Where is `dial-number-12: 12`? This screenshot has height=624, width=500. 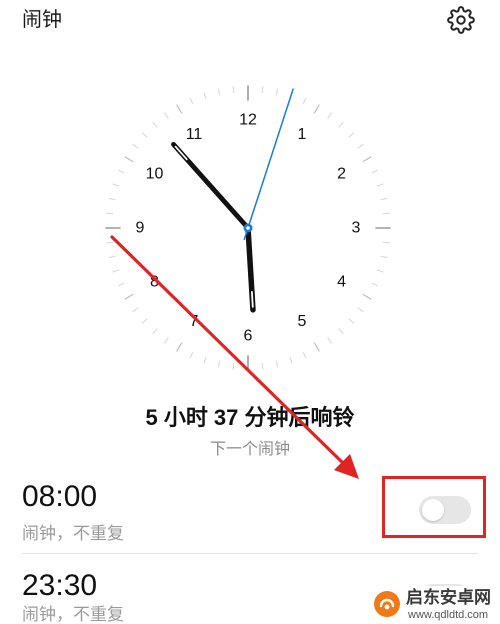
dial-number-12: 12 is located at coordinates (248, 120).